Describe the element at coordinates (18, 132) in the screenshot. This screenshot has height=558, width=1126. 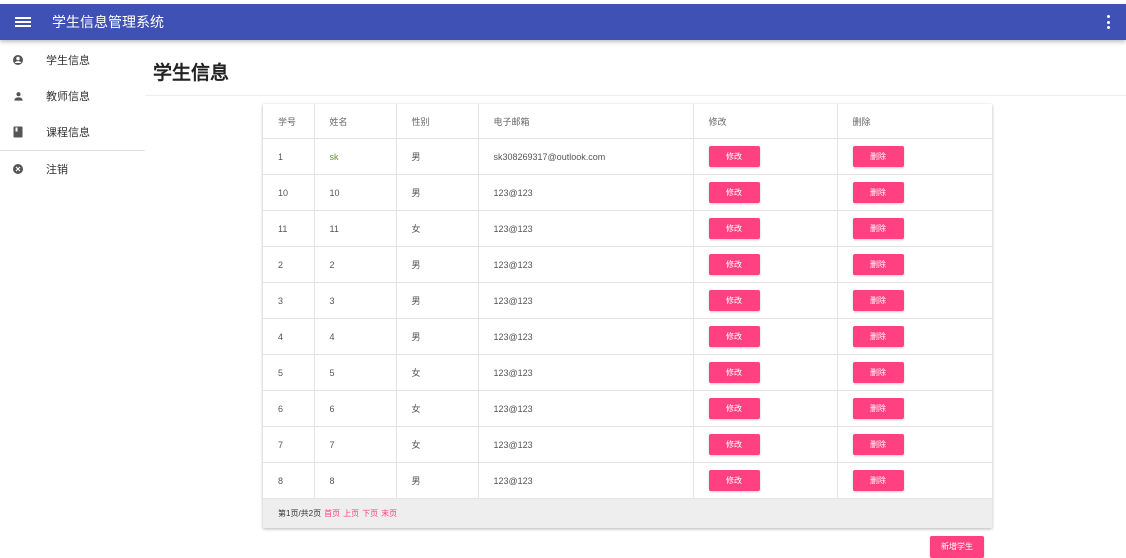
I see `book-icon` at that location.